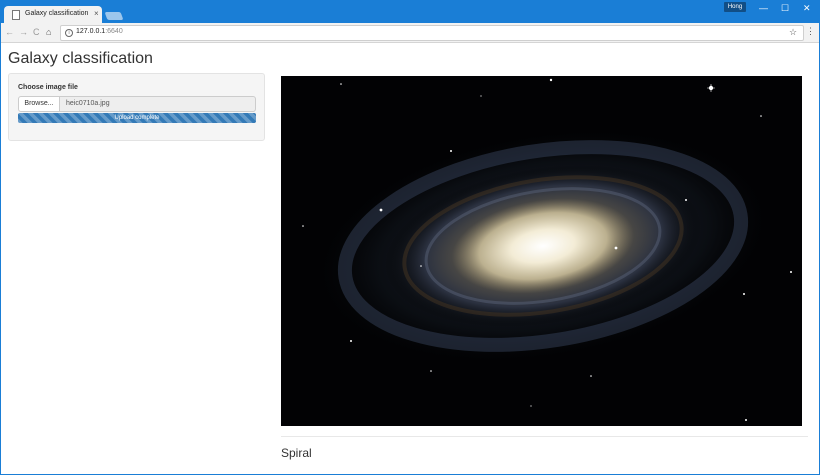  What do you see at coordinates (80, 58) in the screenshot?
I see `page-title: Galaxy classification` at bounding box center [80, 58].